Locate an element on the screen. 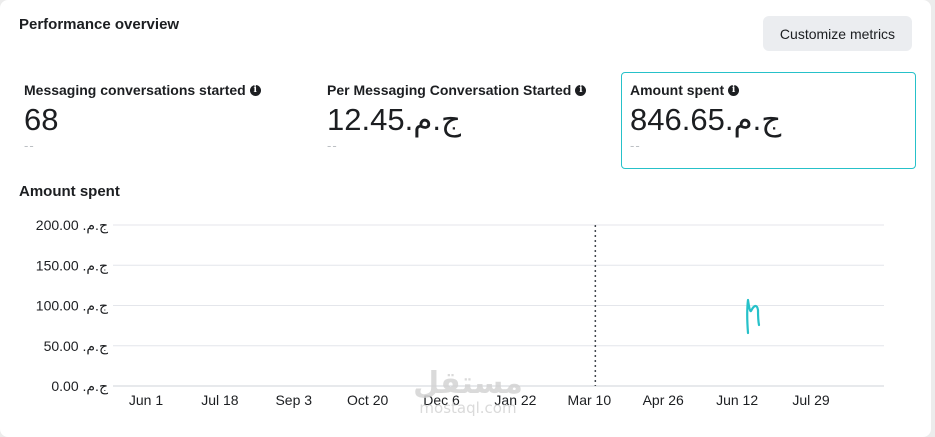 The height and width of the screenshot is (437, 935). x-tick-label: Oct 20 is located at coordinates (367, 400).